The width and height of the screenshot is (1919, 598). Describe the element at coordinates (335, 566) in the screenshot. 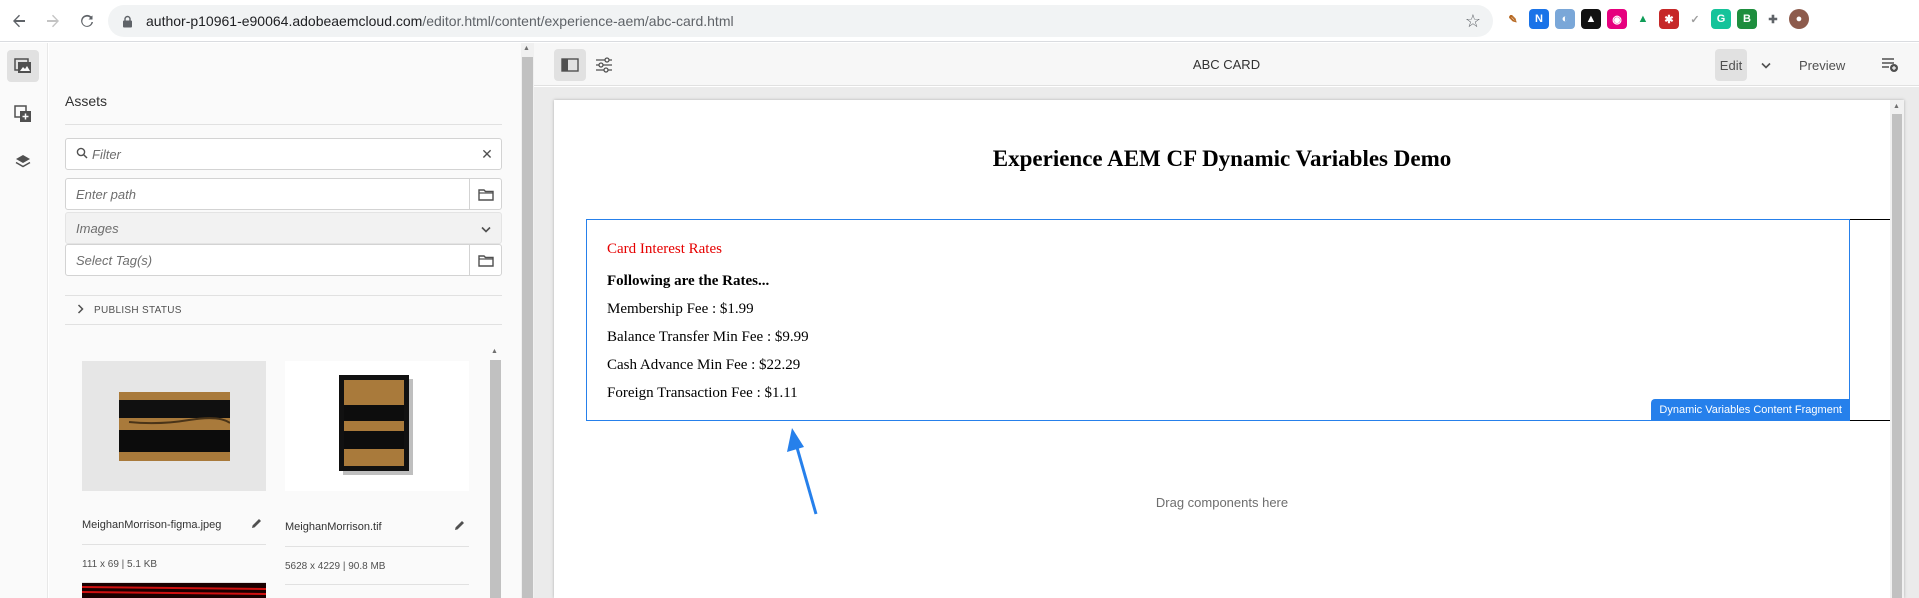

I see `asset-meta: 5628 x 4229 | 90.8 MB` at that location.